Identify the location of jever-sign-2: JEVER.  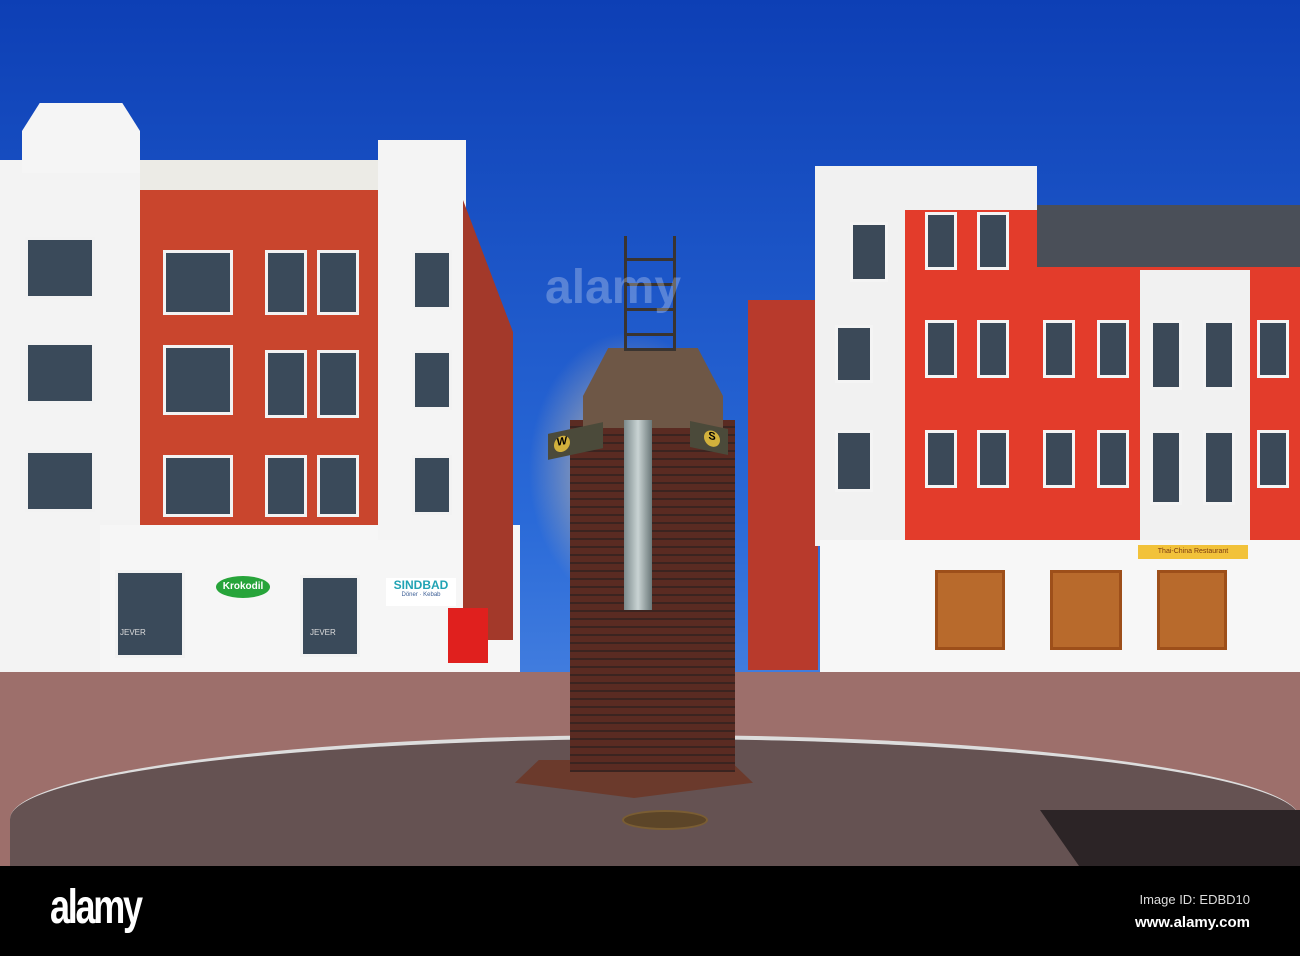
(133, 632).